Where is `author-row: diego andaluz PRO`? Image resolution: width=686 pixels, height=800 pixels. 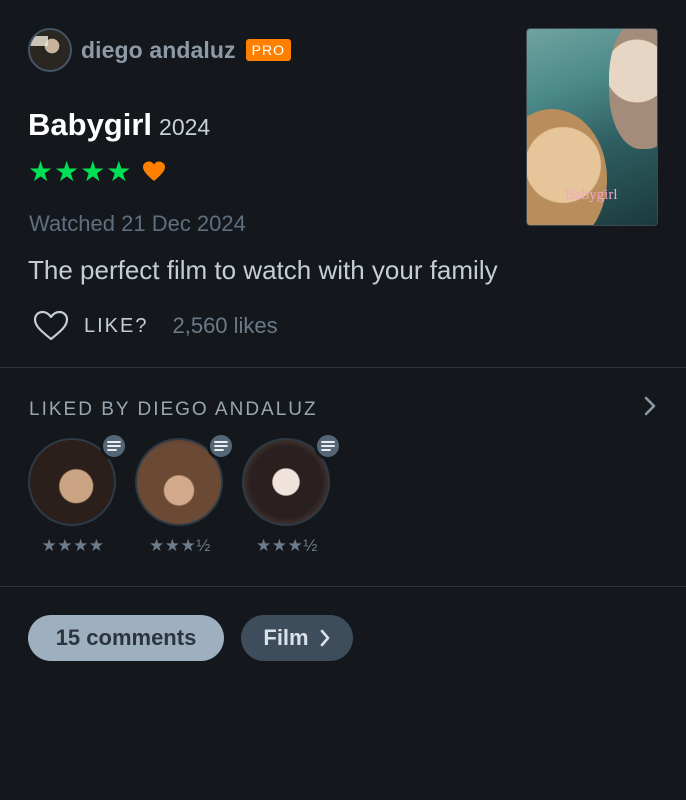 author-row: diego andaluz PRO is located at coordinates (159, 50).